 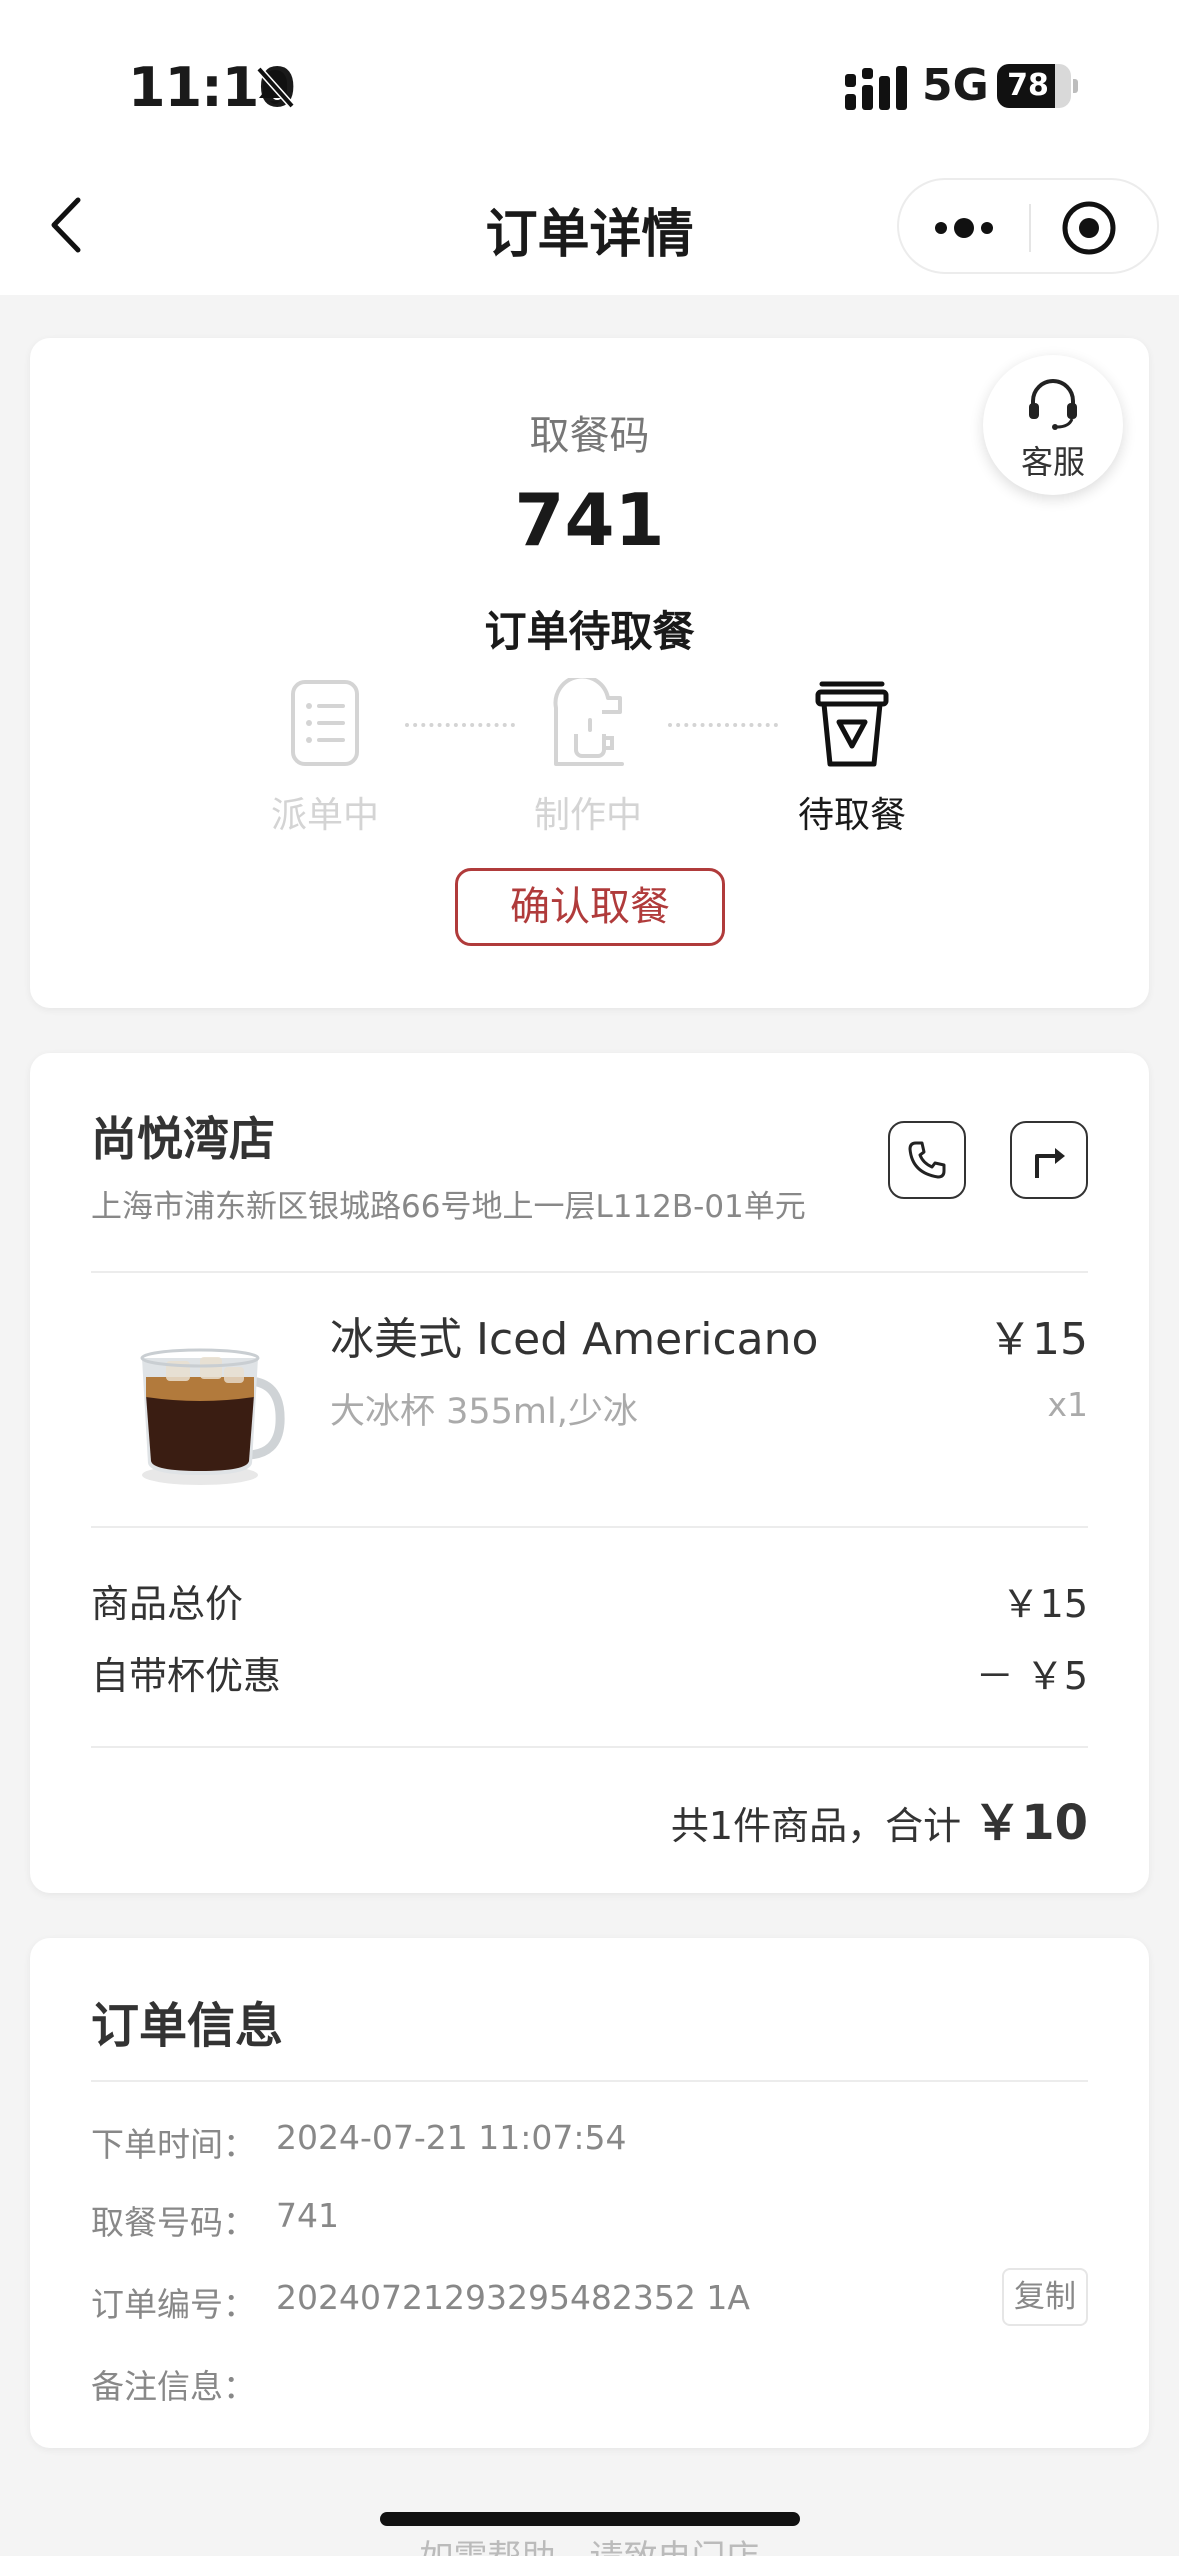 I want to click on pickup-number-label: 取餐号码：, so click(x=173, y=2222).